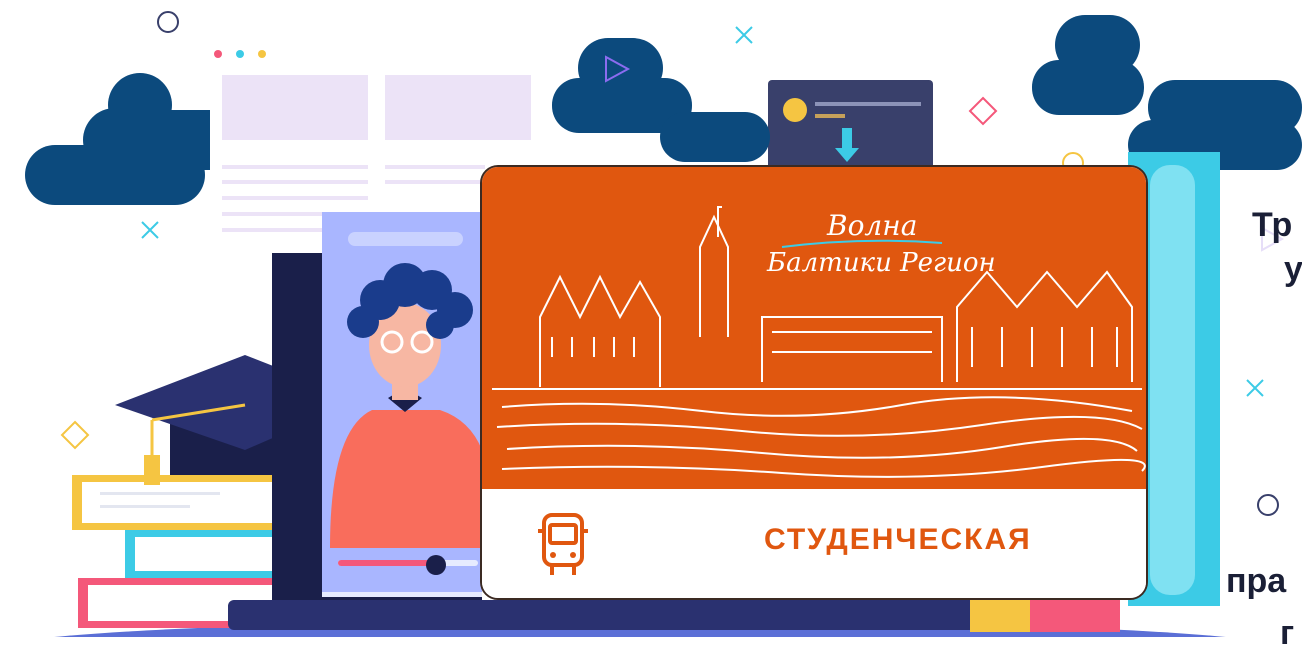  I want to click on heading-fragment-4: г, so click(1287, 633).